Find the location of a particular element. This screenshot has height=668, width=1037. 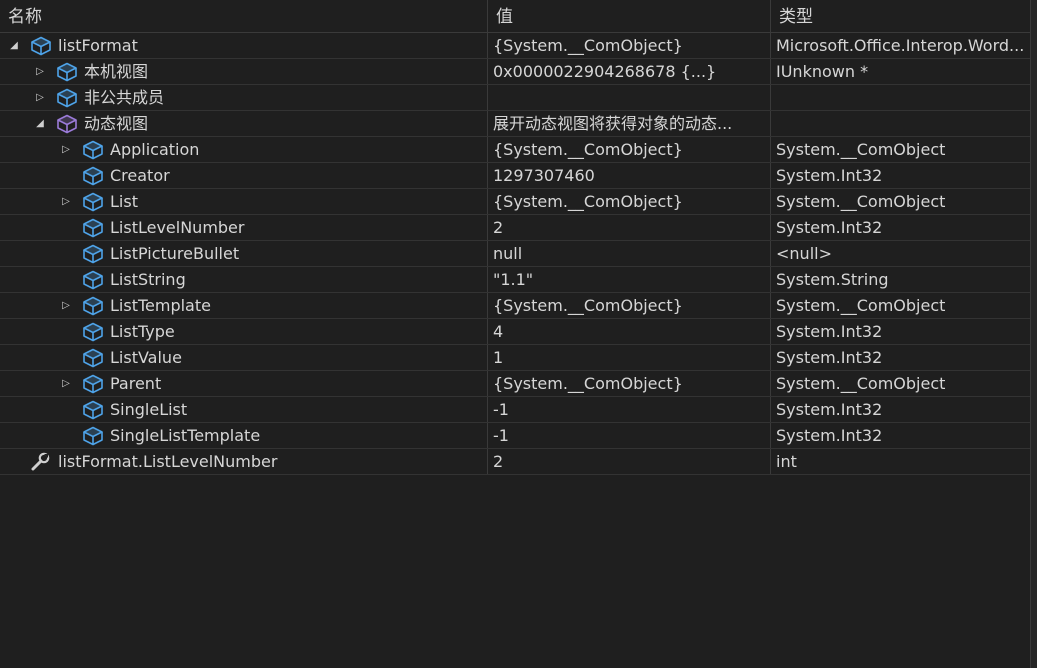

tree-row-name: ListTemplate is located at coordinates (160, 305).